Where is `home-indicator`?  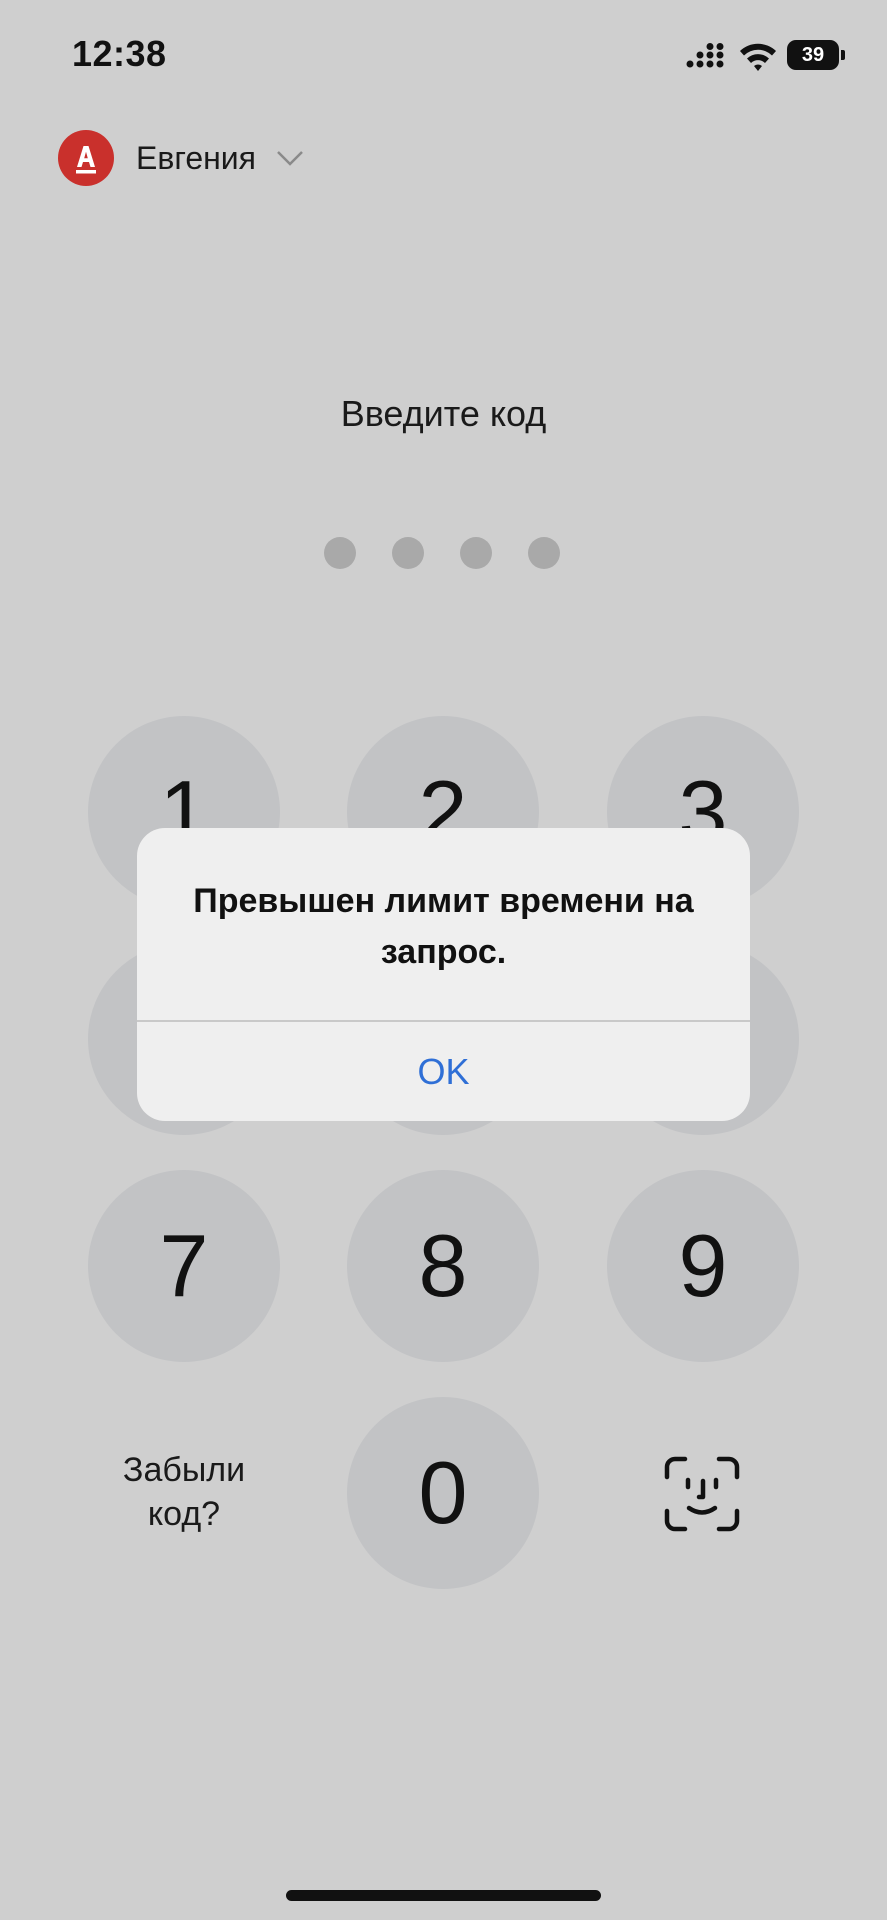 home-indicator is located at coordinates (443, 1895).